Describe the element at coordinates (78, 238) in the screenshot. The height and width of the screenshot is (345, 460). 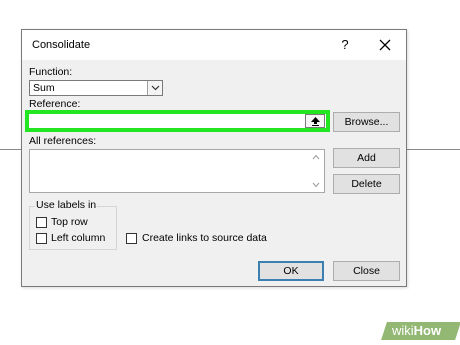
I see `left-column-label: Left column` at that location.